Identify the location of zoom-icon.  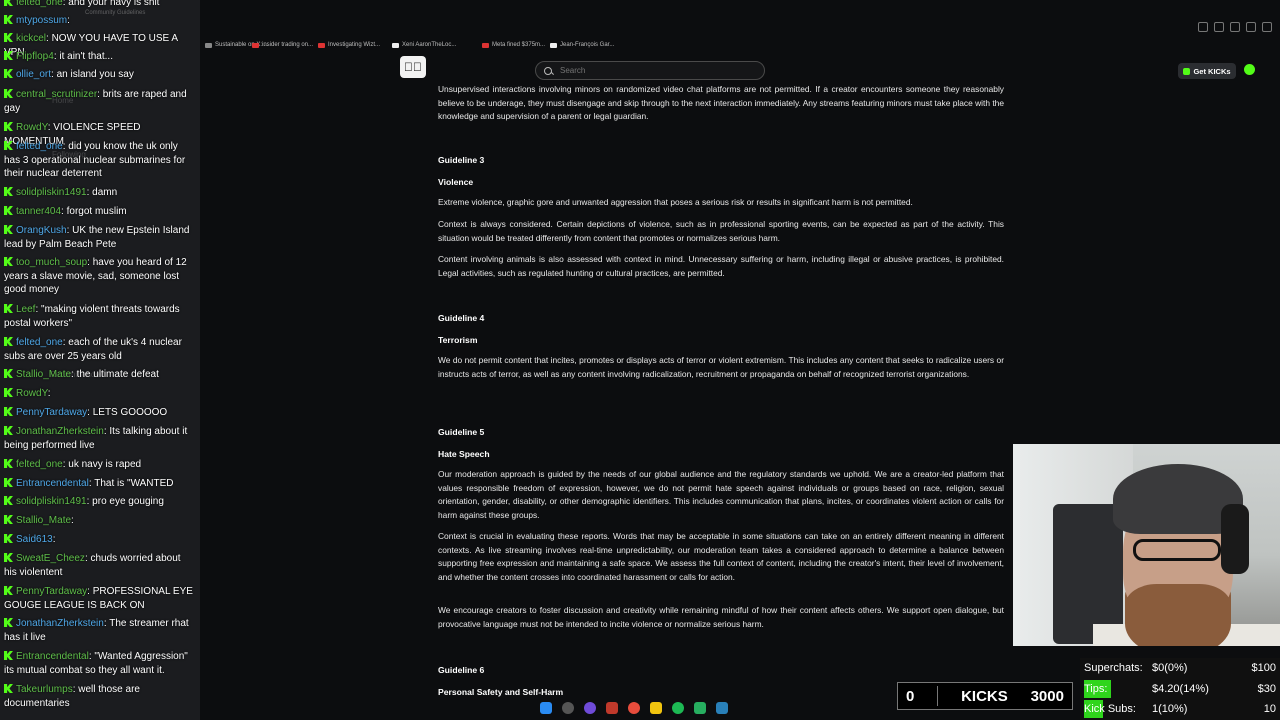
(1219, 27).